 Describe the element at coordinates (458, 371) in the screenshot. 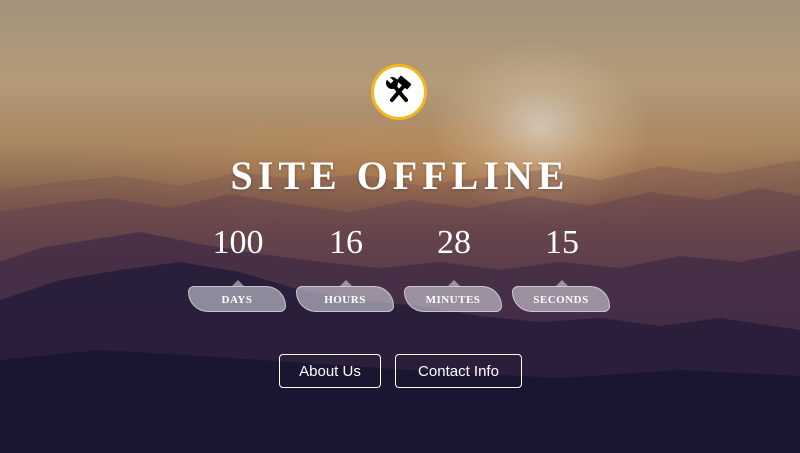

I see `contact-info-button: Contact Info` at that location.